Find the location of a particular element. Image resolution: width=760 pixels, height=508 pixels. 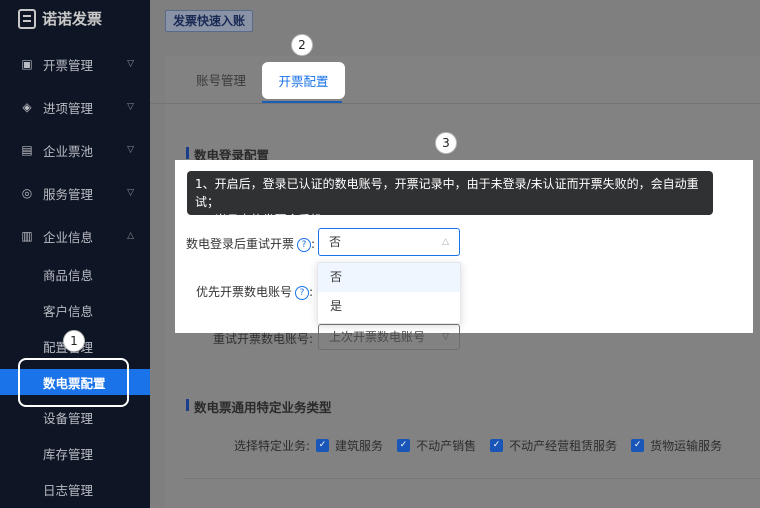

sidebar-item-products: 商品信息 is located at coordinates (75, 274).